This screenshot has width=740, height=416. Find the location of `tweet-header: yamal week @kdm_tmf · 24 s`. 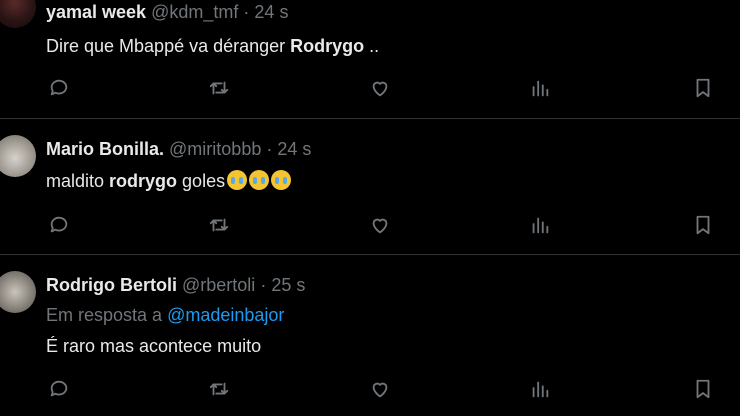

tweet-header: yamal week @kdm_tmf · 24 s is located at coordinates (167, 12).